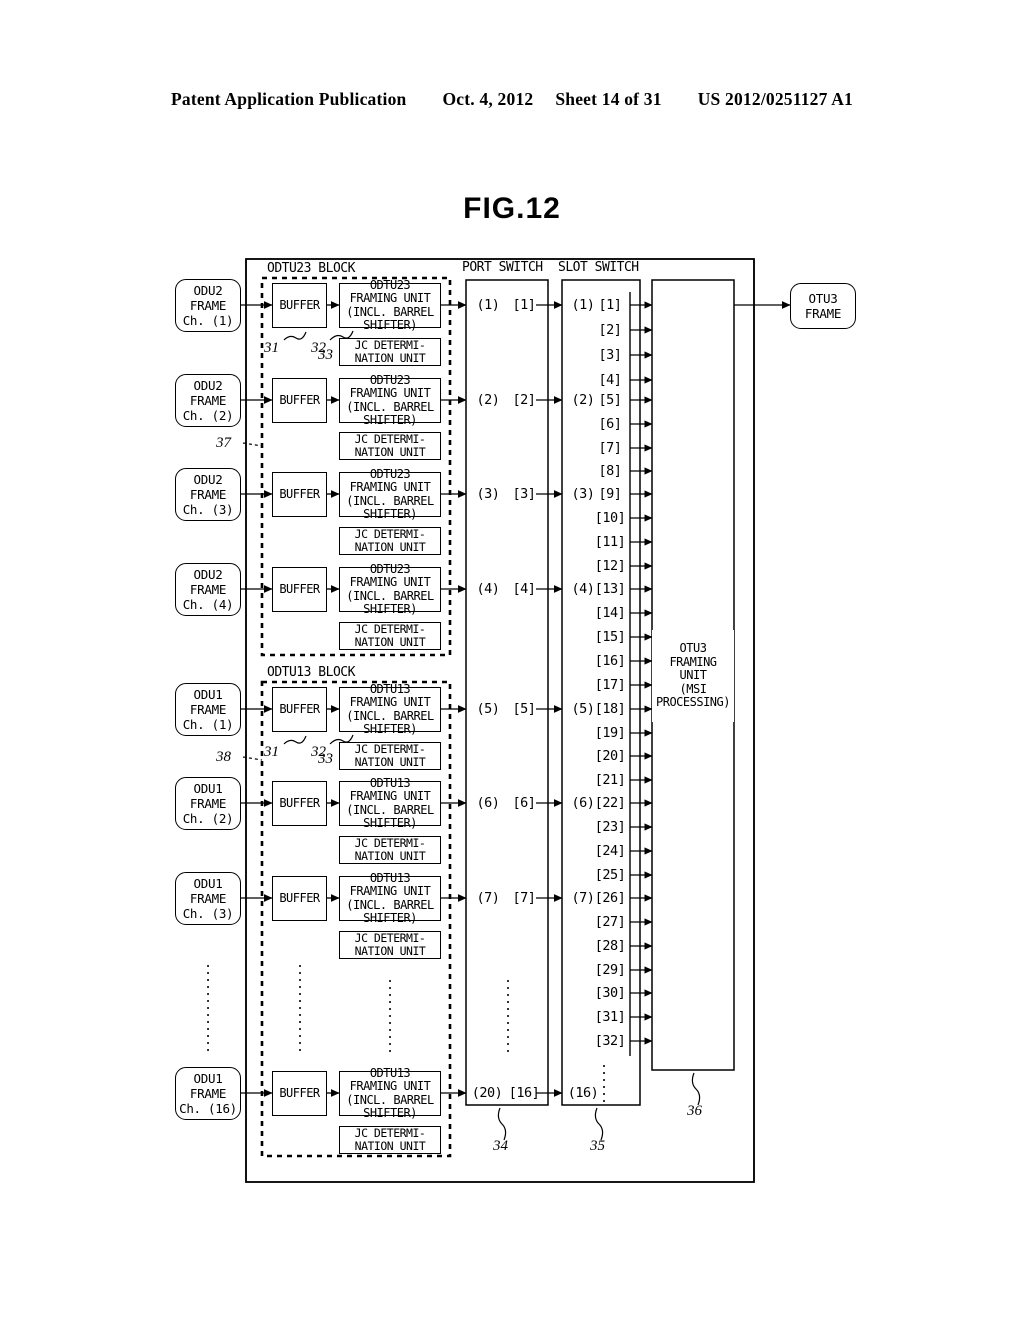 The width and height of the screenshot is (1024, 1320). I want to click on jc-determination-unit-odu2-ch1: JC DETERMI- NATION UNIT, so click(390, 352).